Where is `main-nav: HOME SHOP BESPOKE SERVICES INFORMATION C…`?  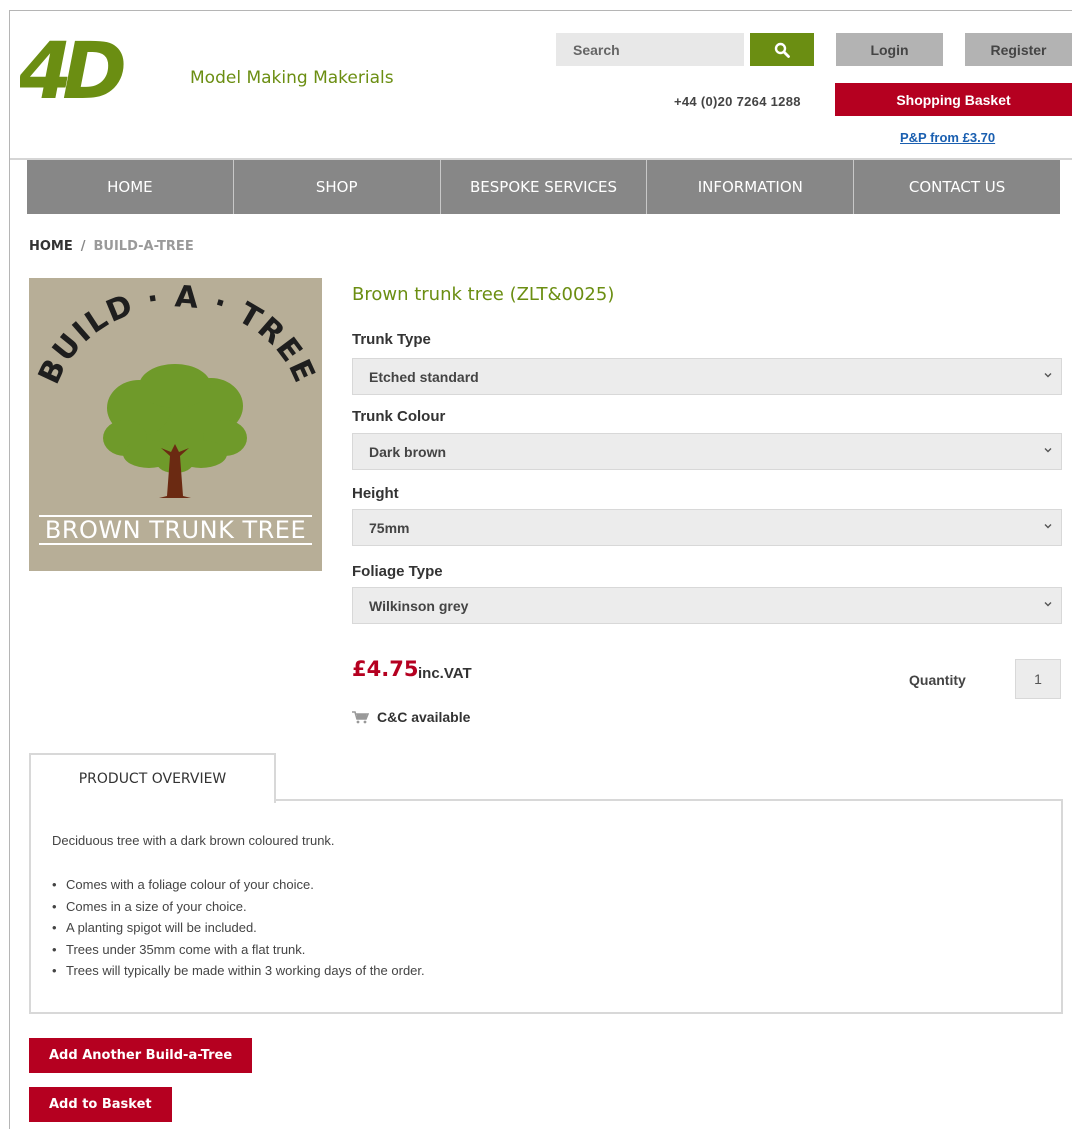 main-nav: HOME SHOP BESPOKE SERVICES INFORMATION C… is located at coordinates (543, 187).